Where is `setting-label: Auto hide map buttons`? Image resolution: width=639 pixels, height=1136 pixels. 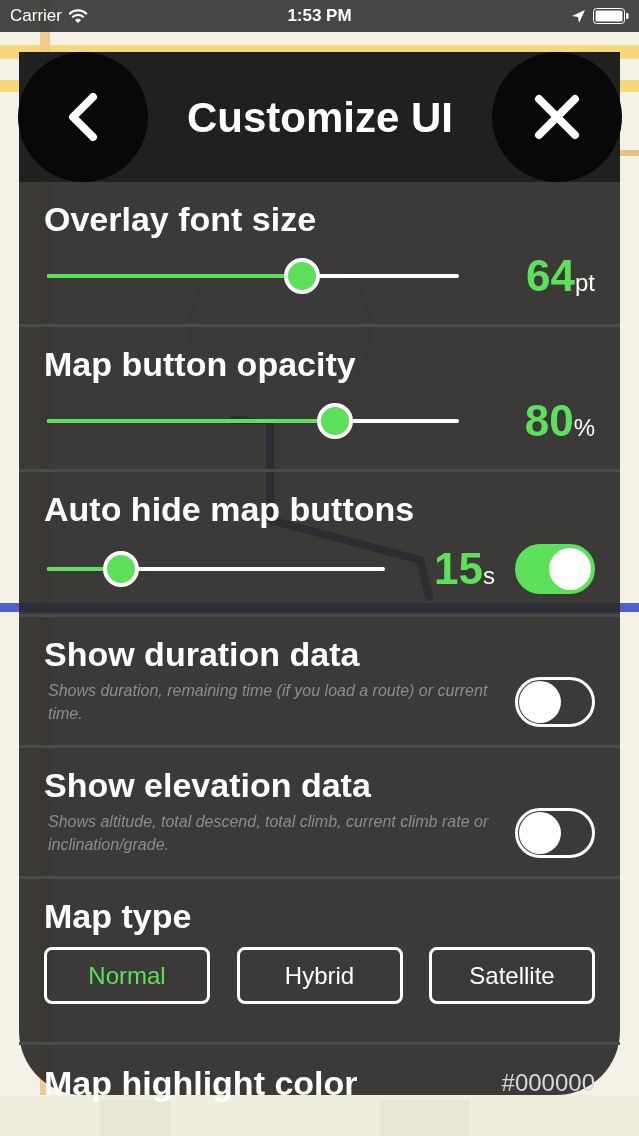 setting-label: Auto hide map buttons is located at coordinates (230, 509).